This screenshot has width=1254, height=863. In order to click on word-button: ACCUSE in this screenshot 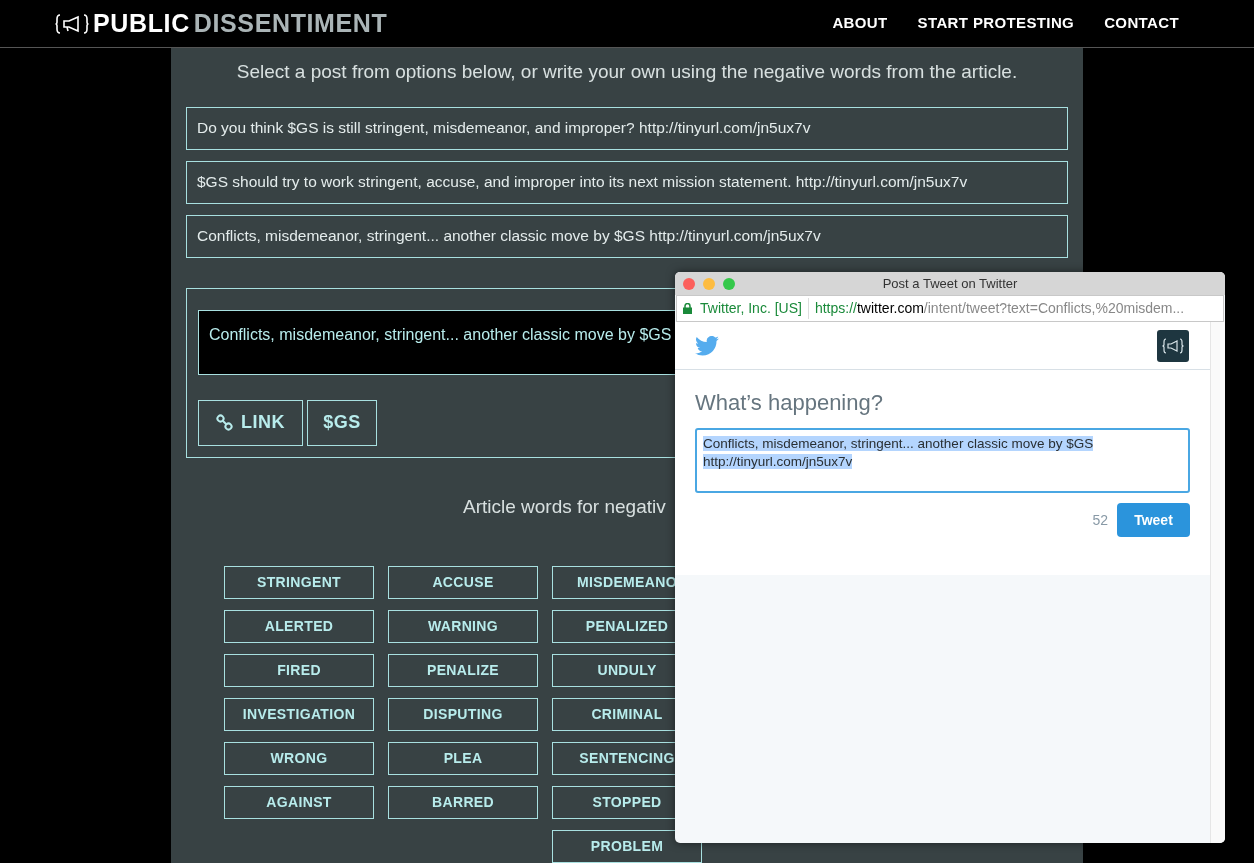, I will do `click(463, 582)`.